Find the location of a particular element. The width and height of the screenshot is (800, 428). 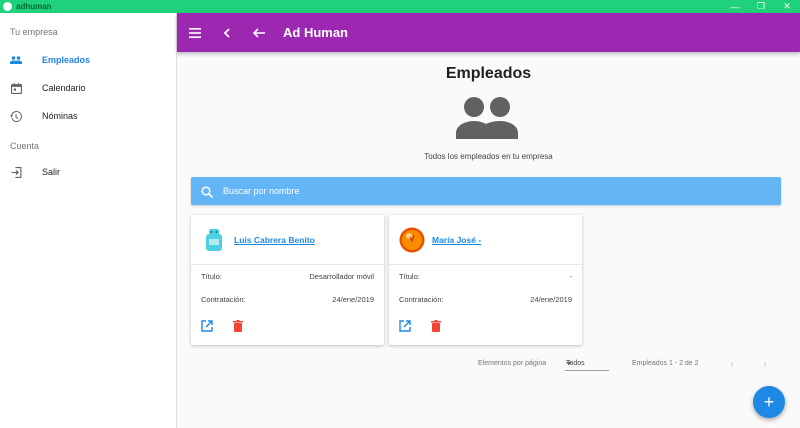

sidebar-item-empleados: Empleados is located at coordinates (88, 60).